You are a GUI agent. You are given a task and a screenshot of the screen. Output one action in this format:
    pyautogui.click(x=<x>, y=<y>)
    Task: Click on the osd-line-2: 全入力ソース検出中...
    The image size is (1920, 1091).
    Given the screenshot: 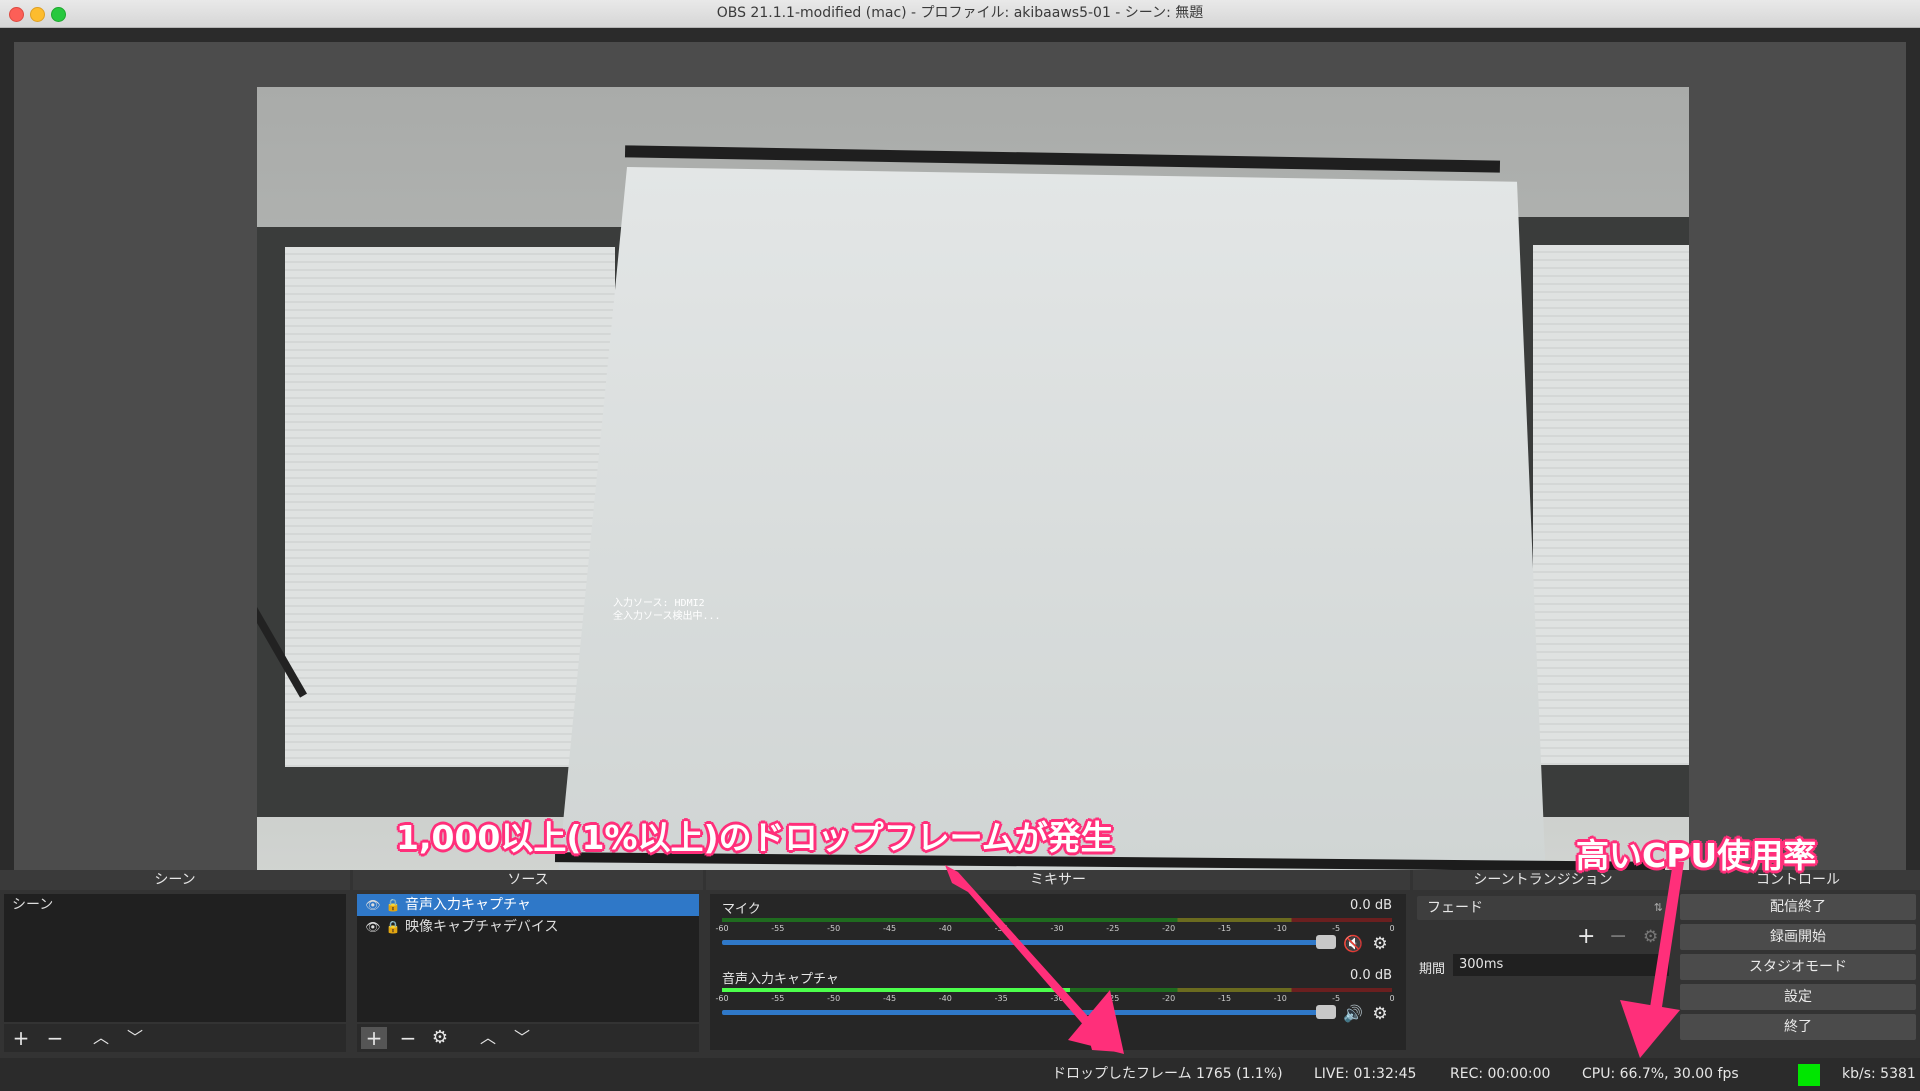 What is the action you would take?
    pyautogui.click(x=667, y=616)
    